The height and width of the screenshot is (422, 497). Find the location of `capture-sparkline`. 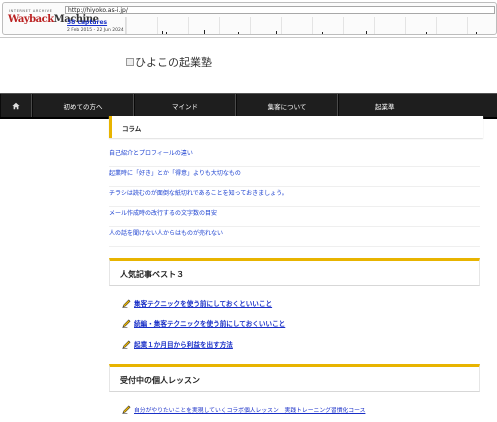

capture-sparkline is located at coordinates (311, 25).